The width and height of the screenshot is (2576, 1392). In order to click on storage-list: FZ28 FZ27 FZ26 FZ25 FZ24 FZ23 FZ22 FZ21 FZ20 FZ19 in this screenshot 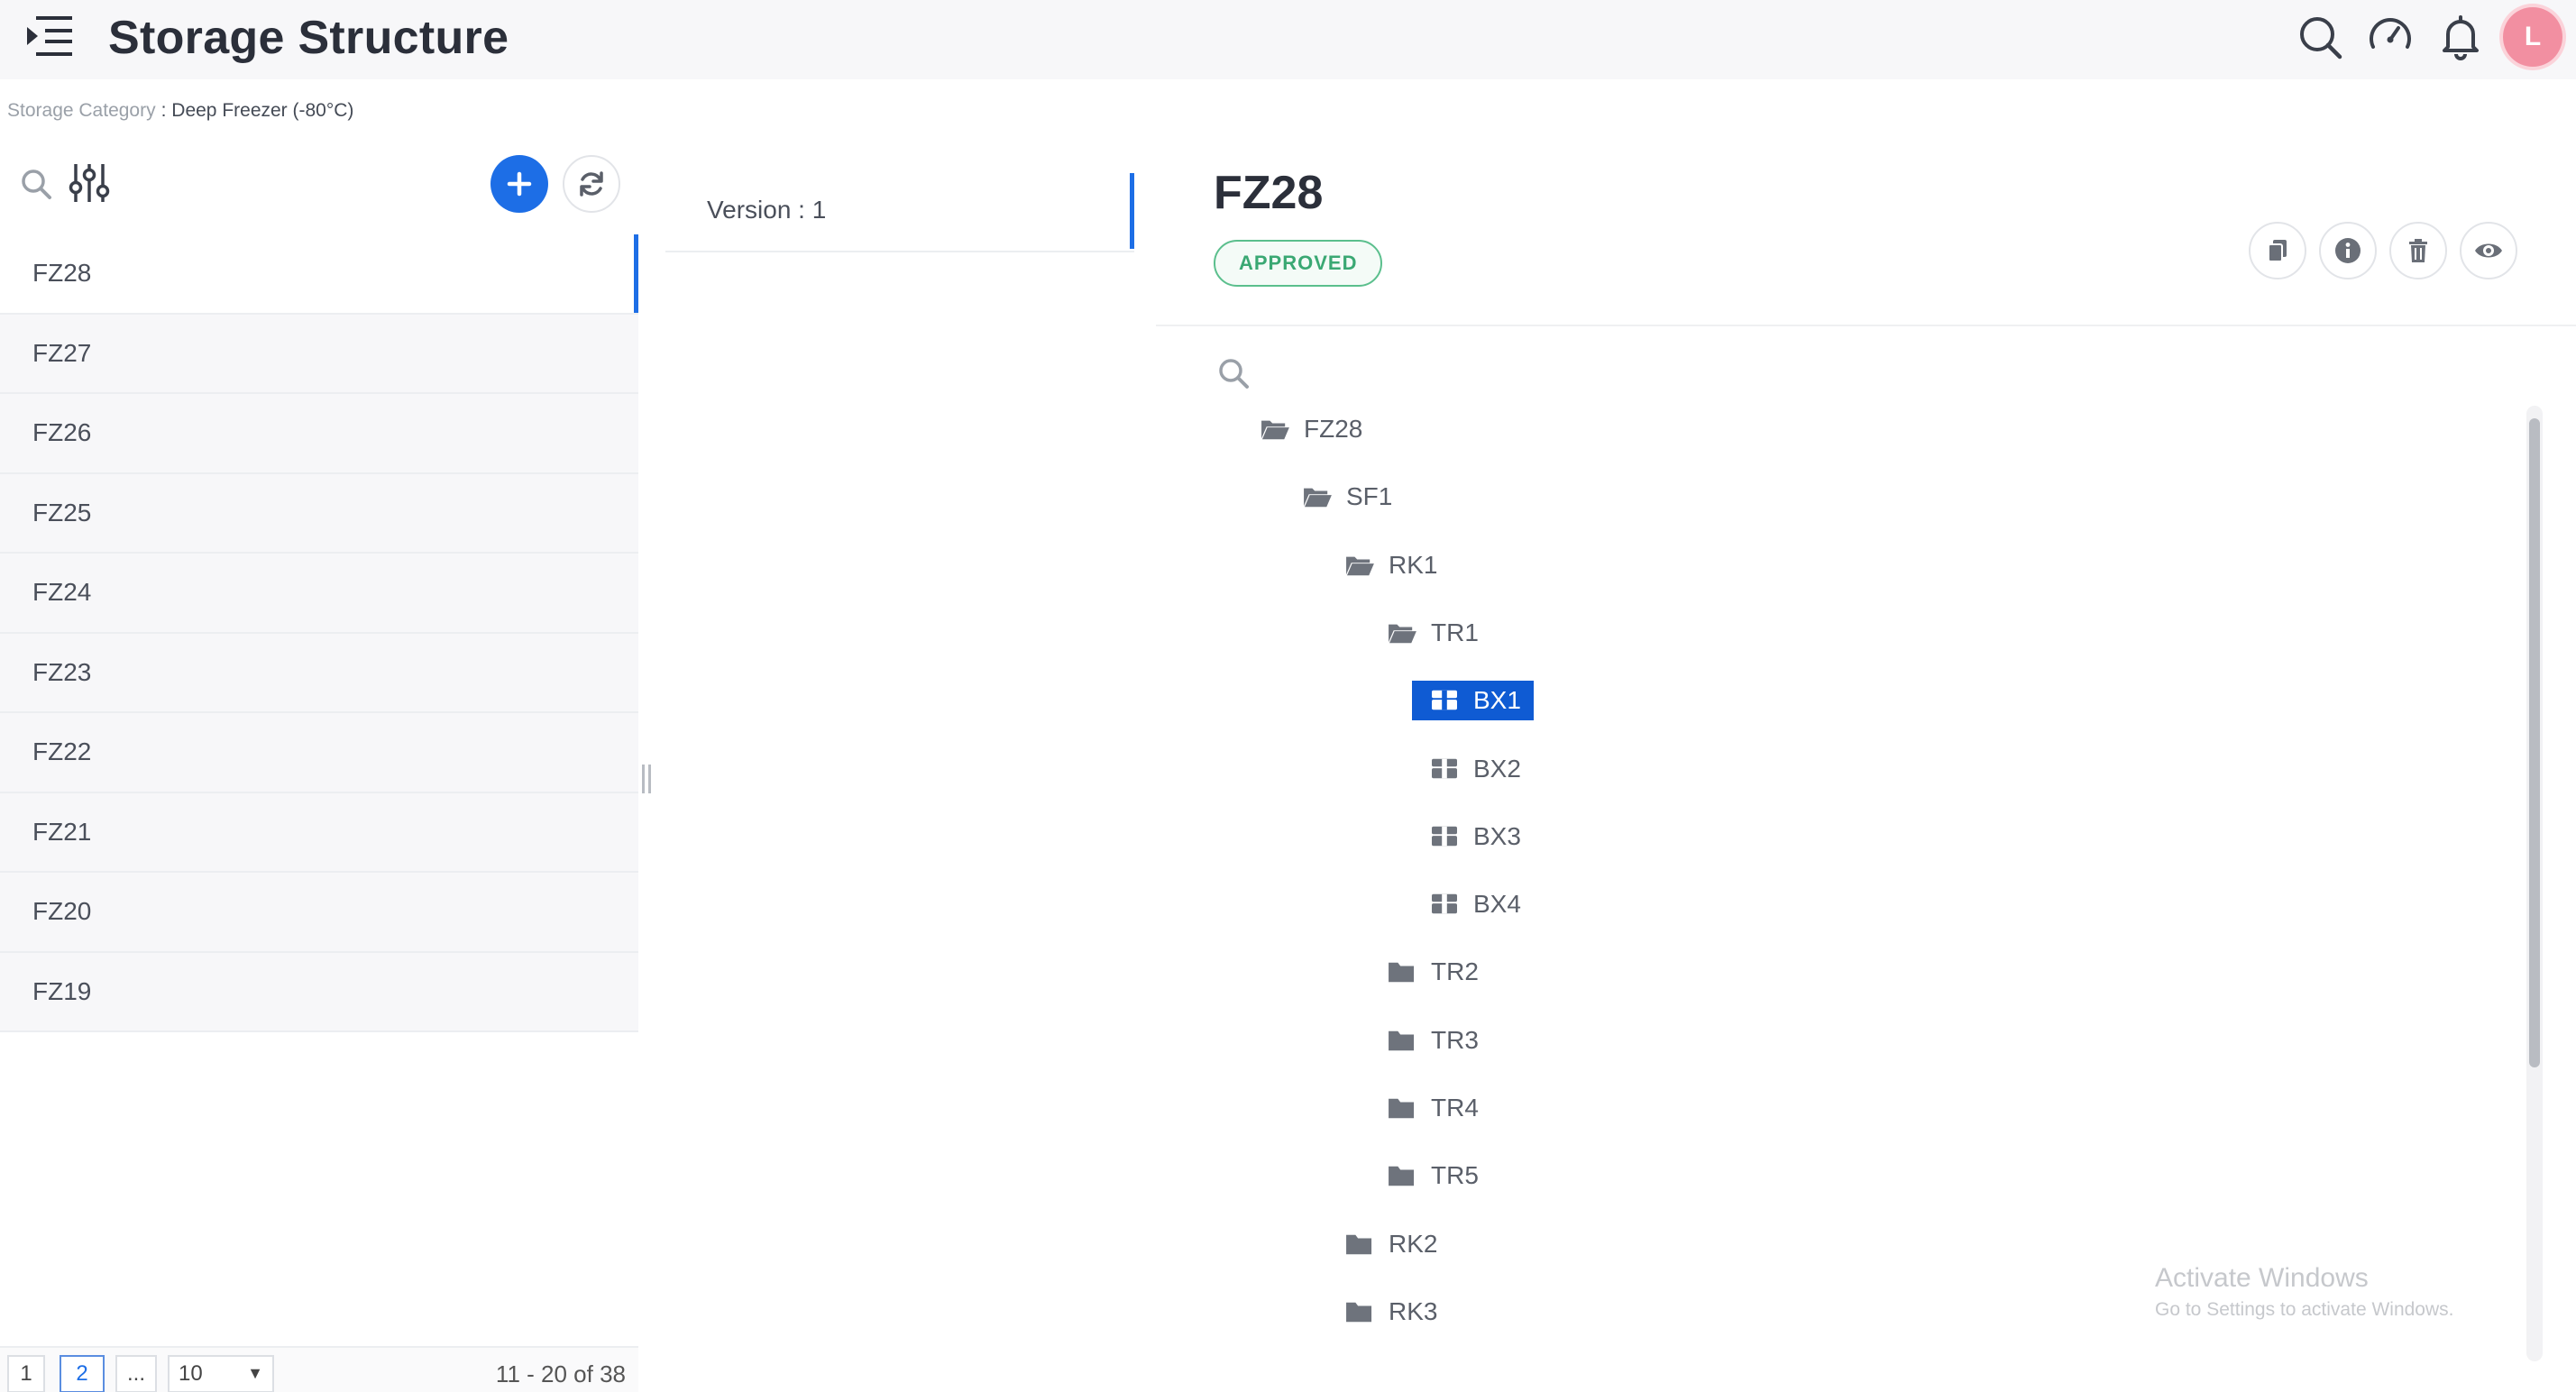, I will do `click(319, 633)`.